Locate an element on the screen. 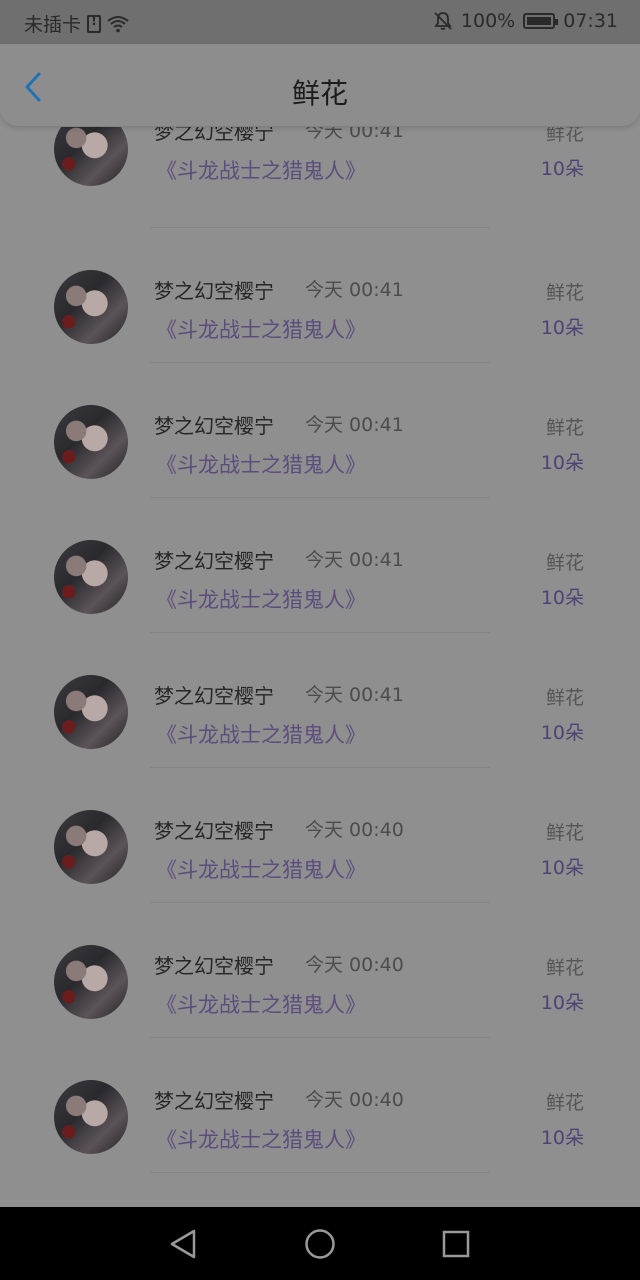 This screenshot has height=1280, width=640. clock: 07:31 is located at coordinates (590, 21).